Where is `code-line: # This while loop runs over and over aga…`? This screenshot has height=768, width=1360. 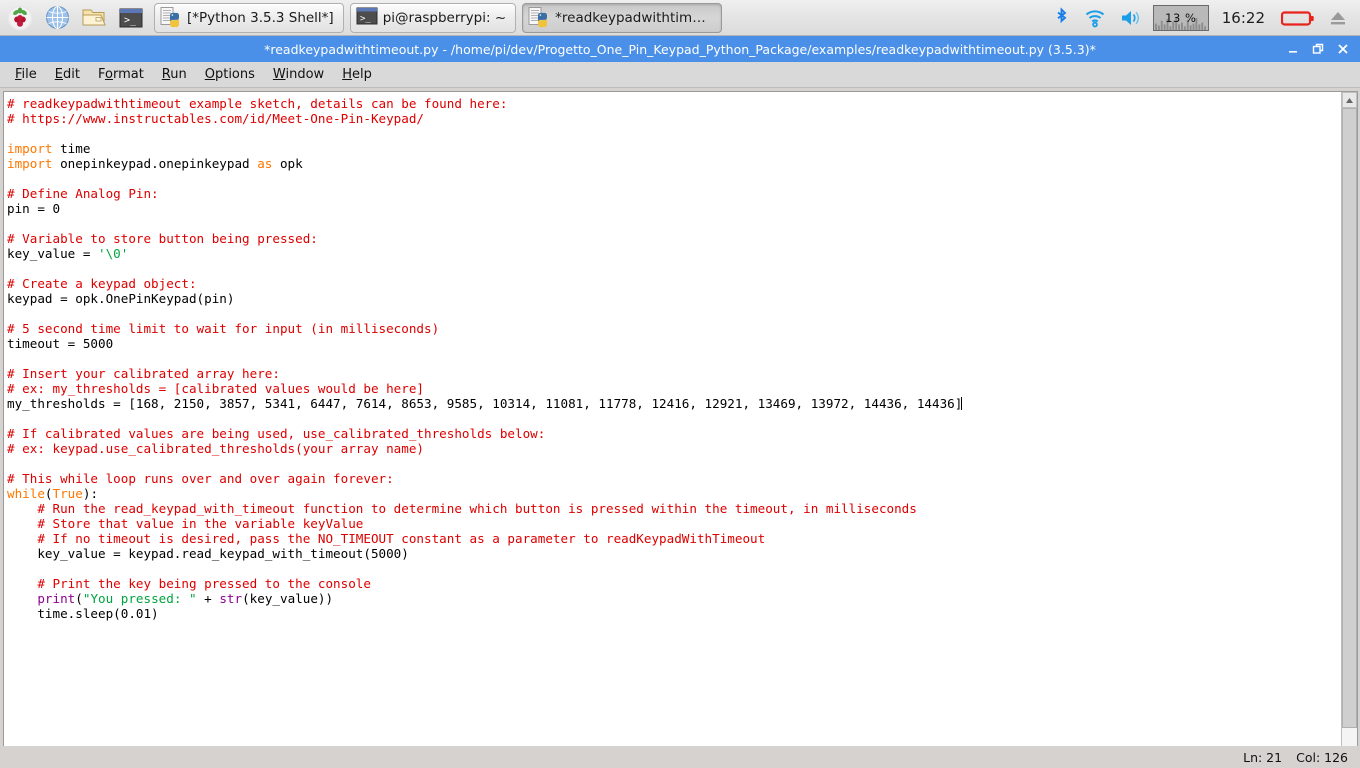 code-line: # This while loop runs over and over aga… is located at coordinates (674, 478).